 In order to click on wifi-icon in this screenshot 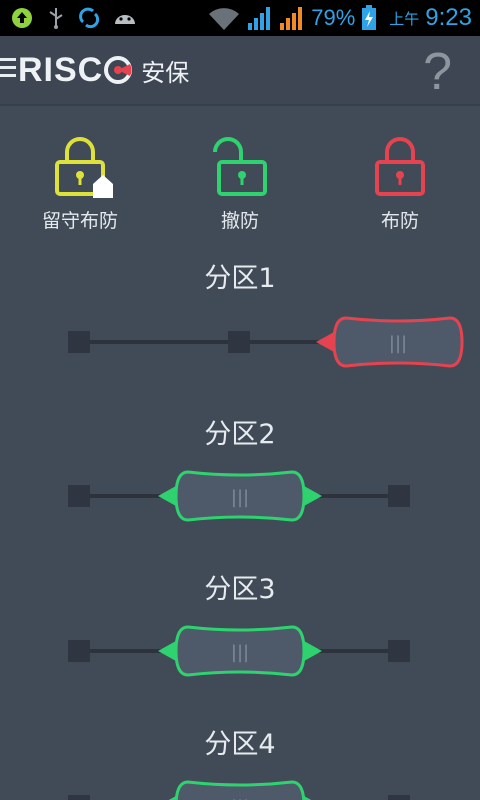, I will do `click(224, 19)`.